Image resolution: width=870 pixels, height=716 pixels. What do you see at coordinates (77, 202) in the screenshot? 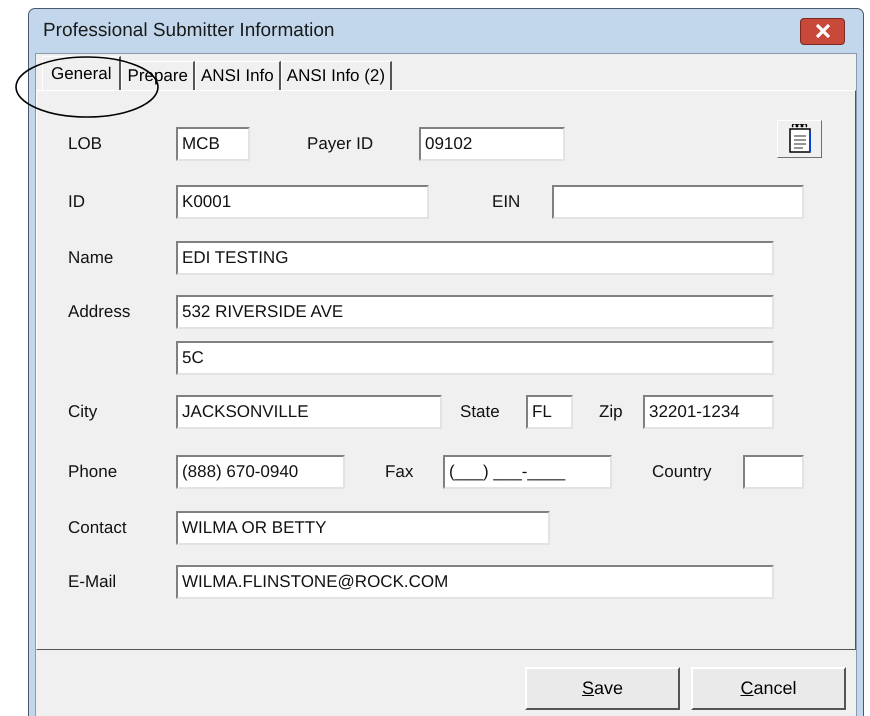
I see `field-label: ID` at bounding box center [77, 202].